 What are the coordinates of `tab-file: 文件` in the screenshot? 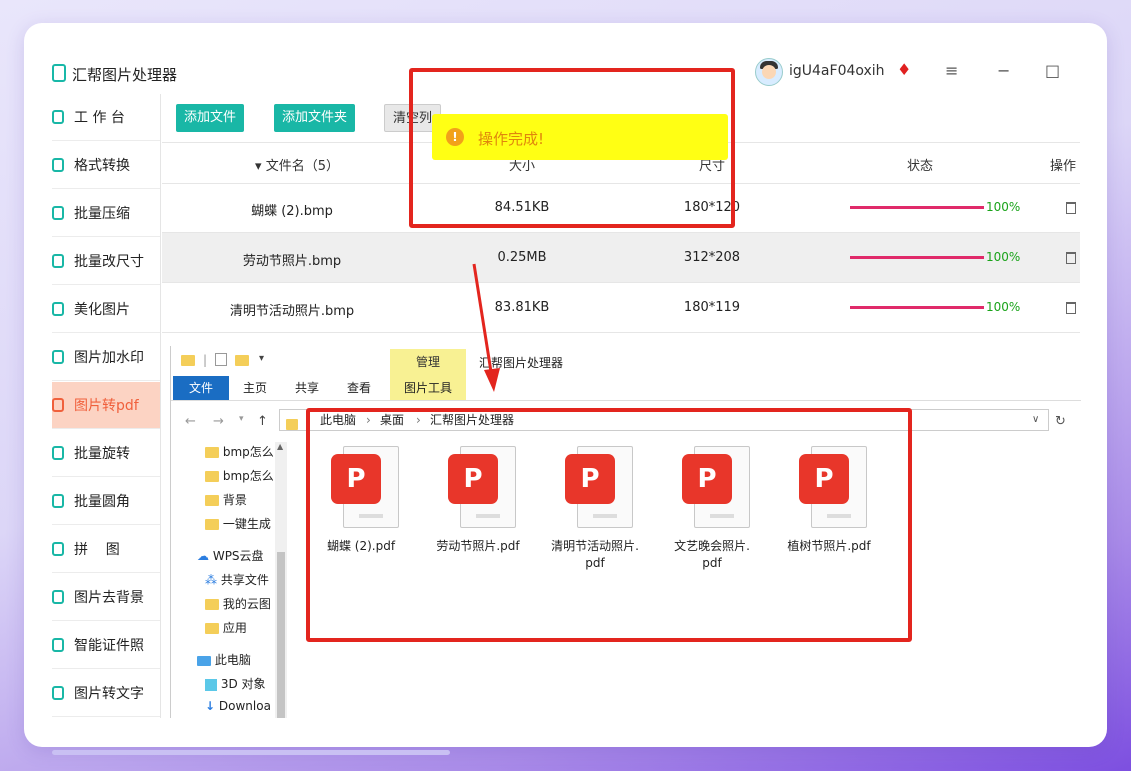 It's located at (201, 388).